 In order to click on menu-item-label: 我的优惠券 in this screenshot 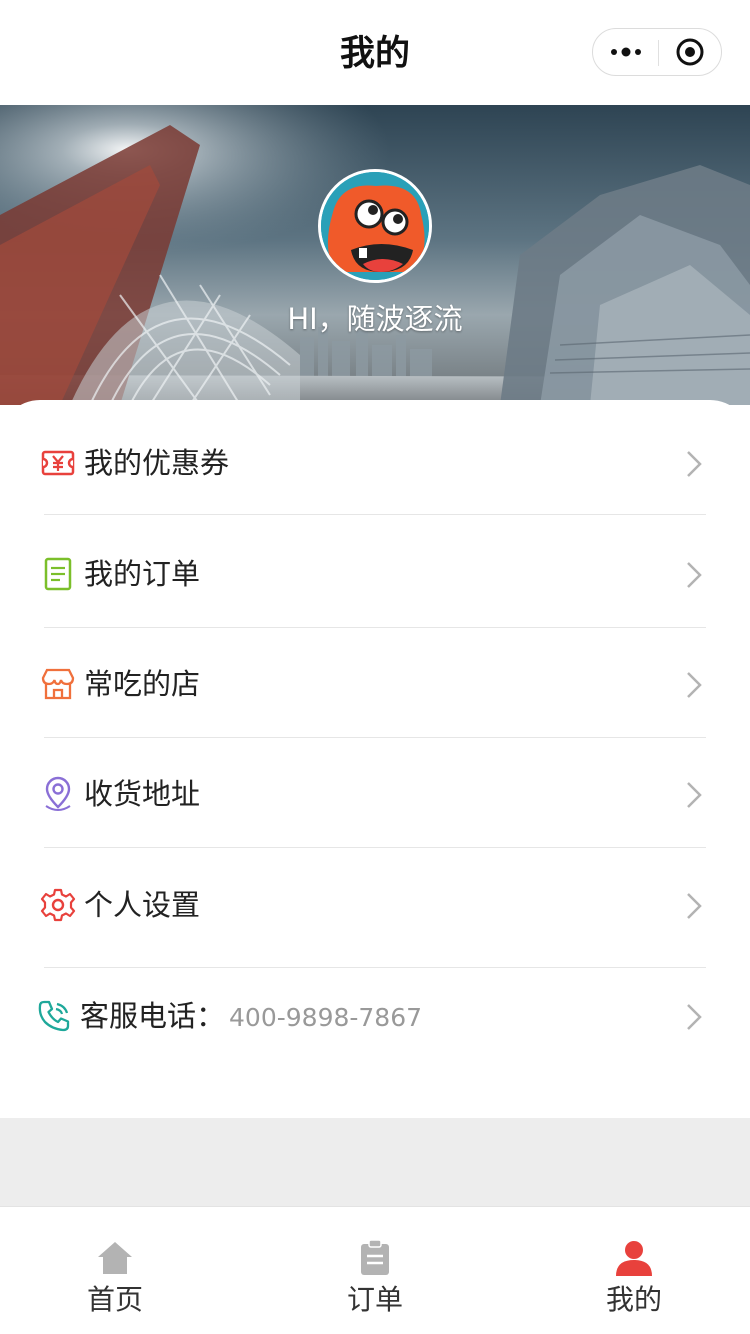, I will do `click(157, 463)`.